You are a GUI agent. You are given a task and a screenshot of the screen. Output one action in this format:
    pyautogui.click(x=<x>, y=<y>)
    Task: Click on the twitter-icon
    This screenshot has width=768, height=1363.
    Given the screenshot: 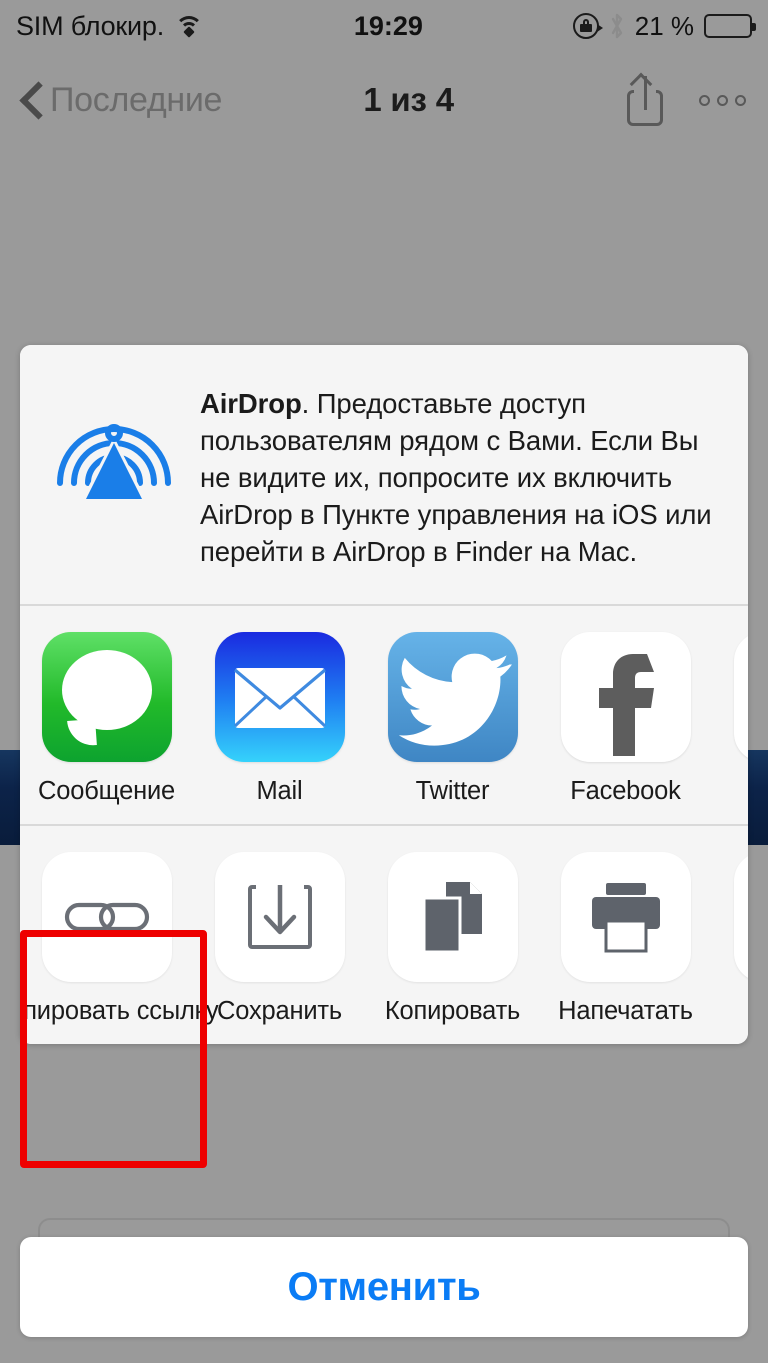 What is the action you would take?
    pyautogui.click(x=452, y=697)
    